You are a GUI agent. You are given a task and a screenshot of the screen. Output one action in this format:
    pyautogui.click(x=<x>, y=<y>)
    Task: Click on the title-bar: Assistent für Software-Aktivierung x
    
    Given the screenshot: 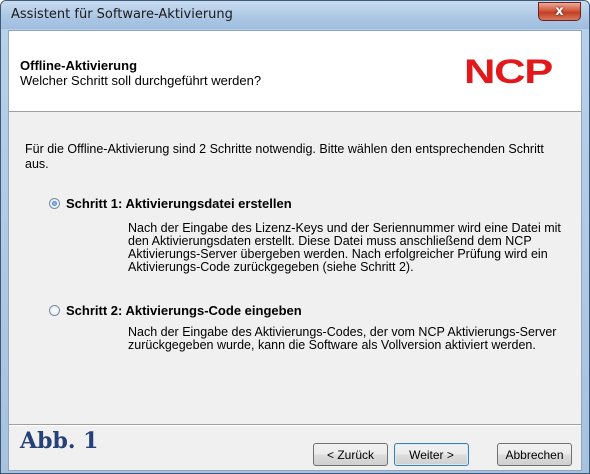 What is the action you would take?
    pyautogui.click(x=295, y=15)
    